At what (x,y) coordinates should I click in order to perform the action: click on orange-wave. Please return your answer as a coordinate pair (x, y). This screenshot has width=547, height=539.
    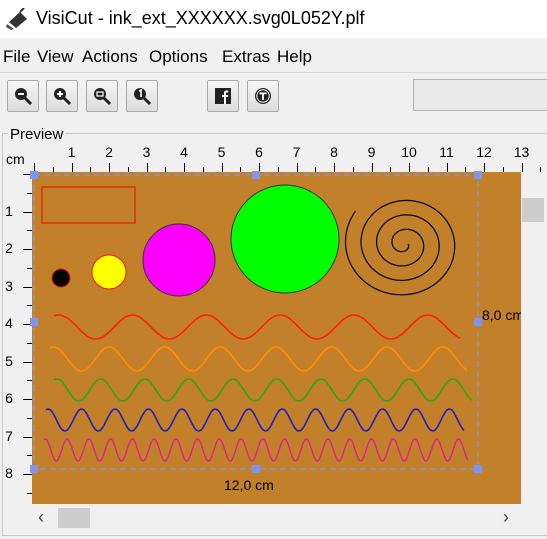
    Looking at the image, I should click on (258, 359).